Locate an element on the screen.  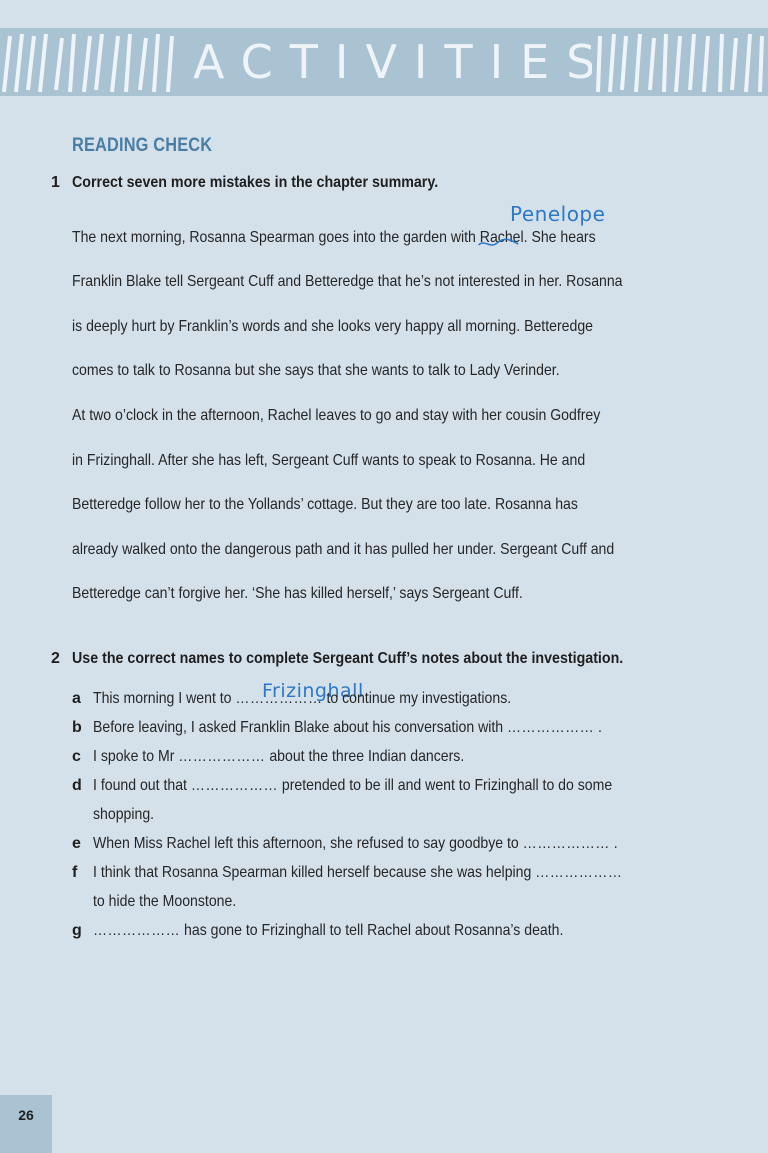
item-c-letter: c is located at coordinates (76, 756).